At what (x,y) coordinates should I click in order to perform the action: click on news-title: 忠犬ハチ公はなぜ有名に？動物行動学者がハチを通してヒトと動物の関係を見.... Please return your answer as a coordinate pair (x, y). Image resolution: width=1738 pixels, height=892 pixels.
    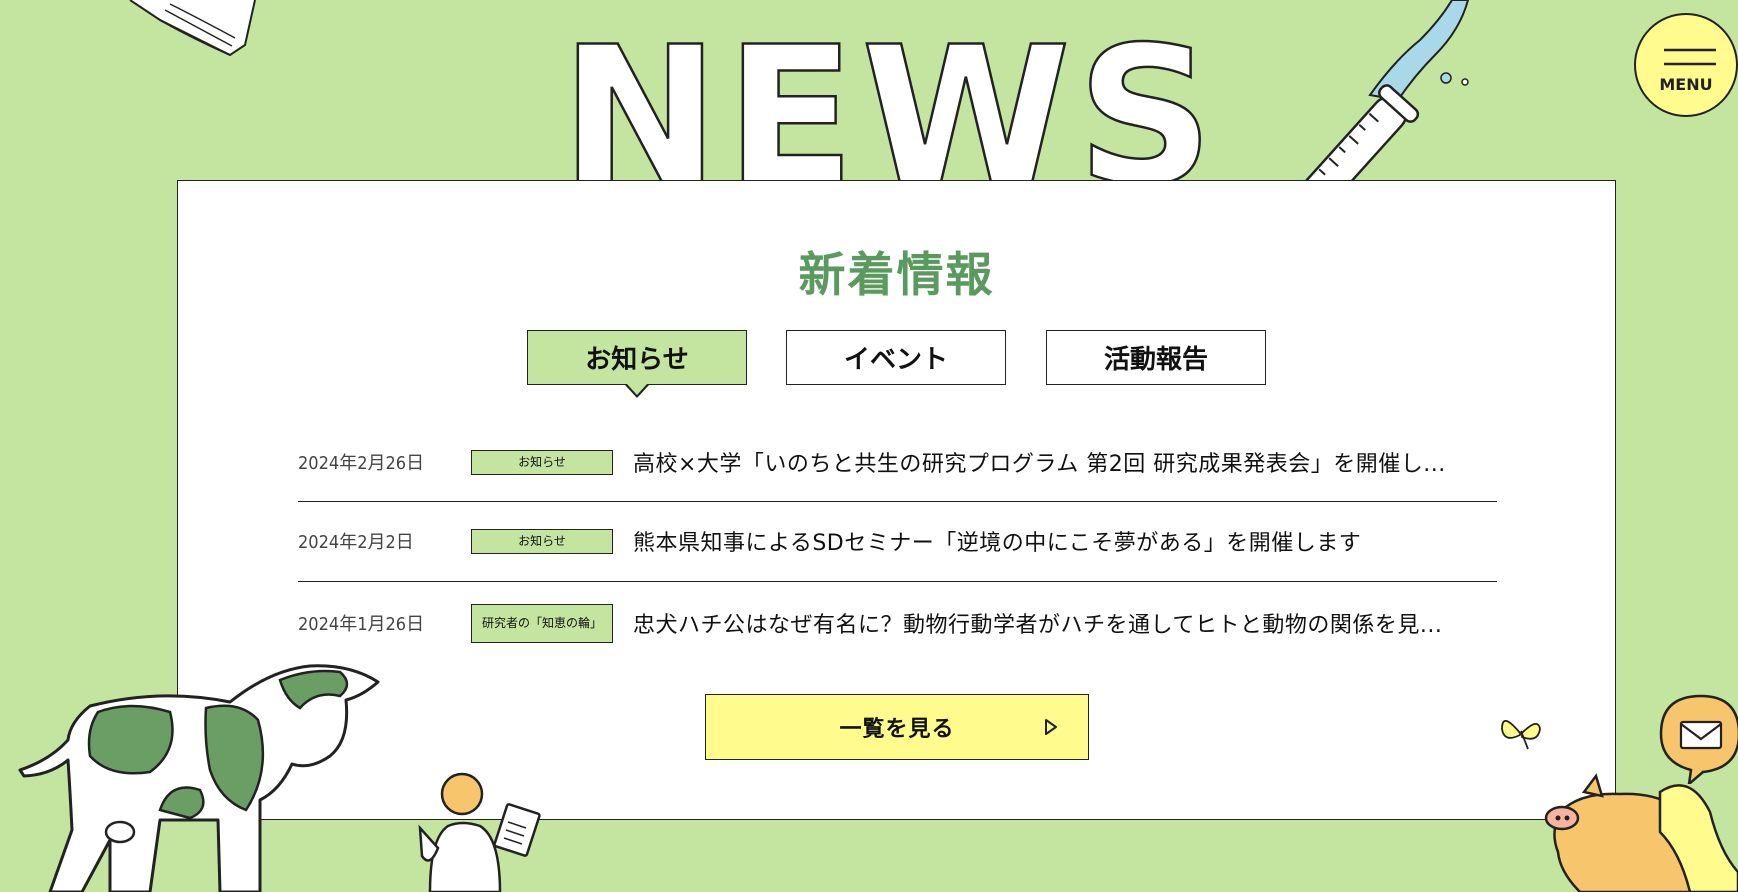
    Looking at the image, I should click on (1065, 623).